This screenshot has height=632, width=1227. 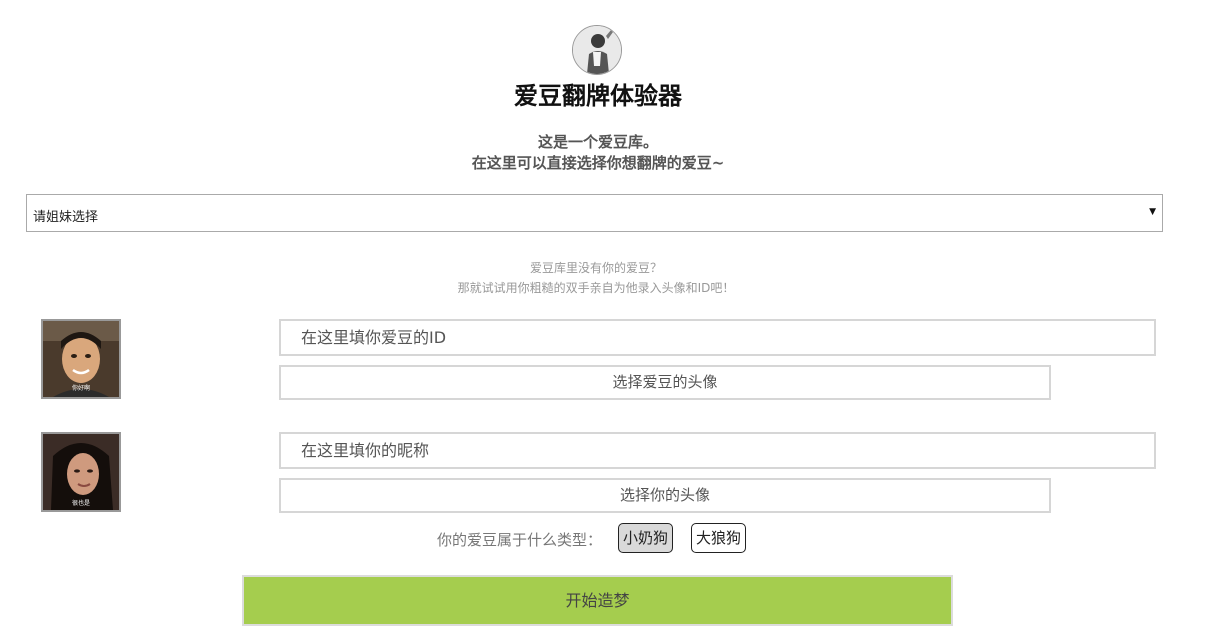 I want to click on manual-entry-hint: 爱豆库里没有你的爱豆？ 那就试试用你粗糙的双手亲自为他录入头像和ID吧！, so click(x=596, y=278).